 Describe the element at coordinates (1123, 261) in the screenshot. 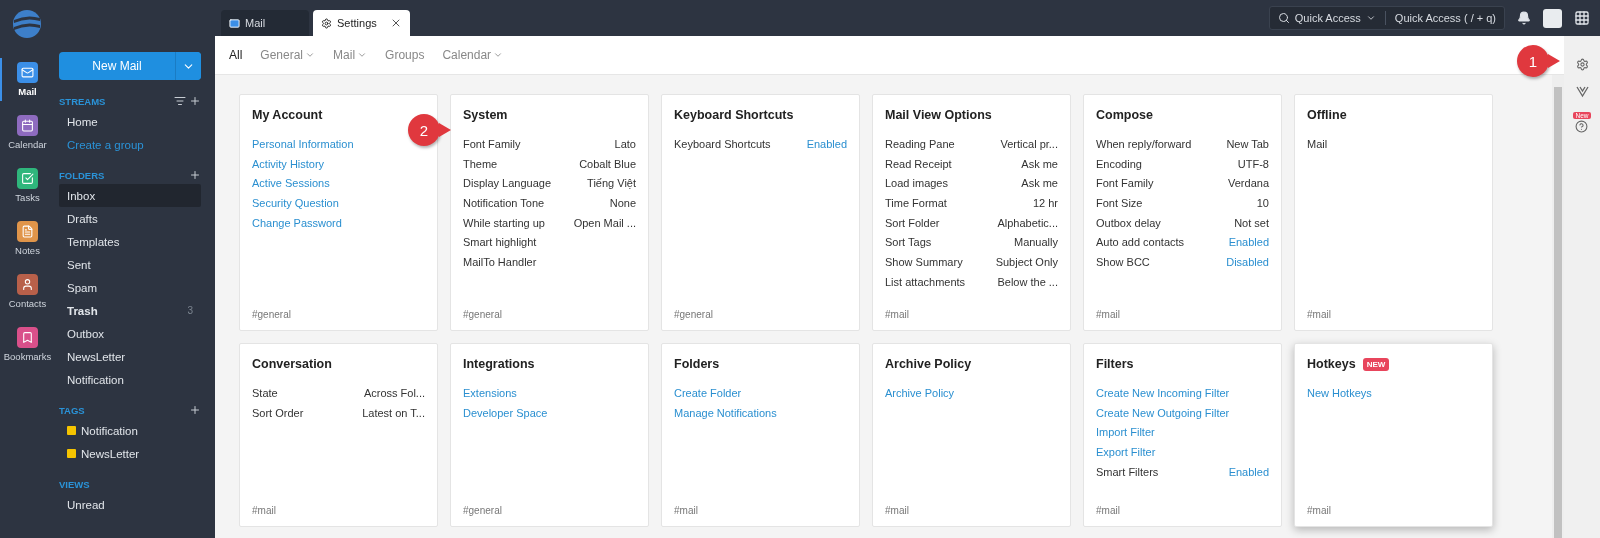

I see `setting-label: Show BCC` at that location.